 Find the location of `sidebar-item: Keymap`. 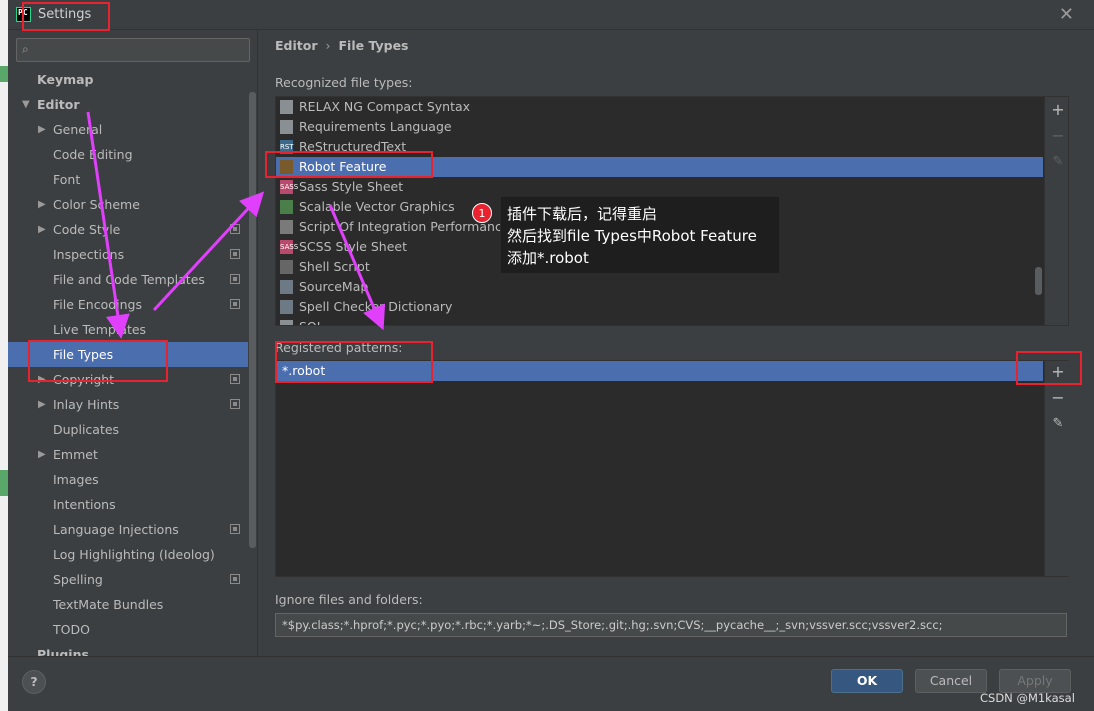

sidebar-item: Keymap is located at coordinates (128, 79).